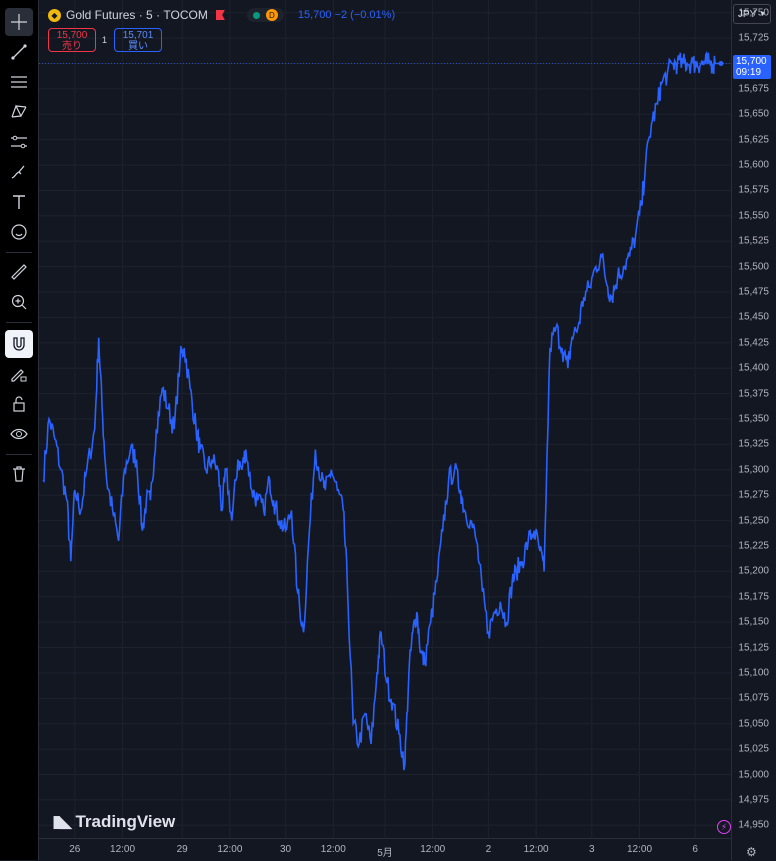 The width and height of the screenshot is (776, 861). I want to click on ruler-icon, so click(19, 272).